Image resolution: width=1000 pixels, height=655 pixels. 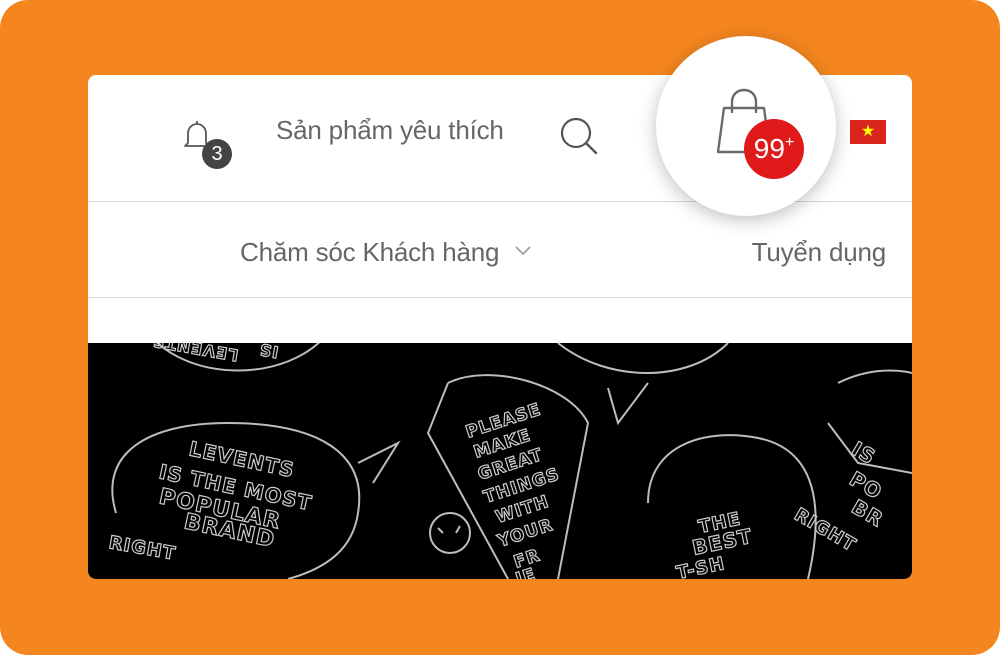 I want to click on nav-bar: Chăm sóc Khách hàng Tuyển dụng, so click(x=500, y=249).